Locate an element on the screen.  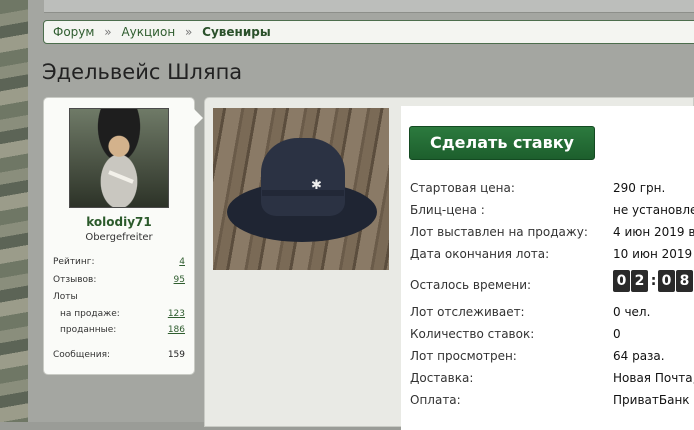
delivery-value: Новая Почта, is located at coordinates (653, 378).